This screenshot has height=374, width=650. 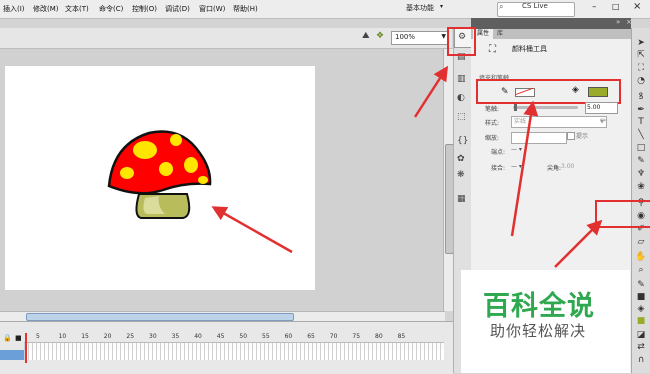 I want to click on subselection-tool-icon: ⇱, so click(x=641, y=55).